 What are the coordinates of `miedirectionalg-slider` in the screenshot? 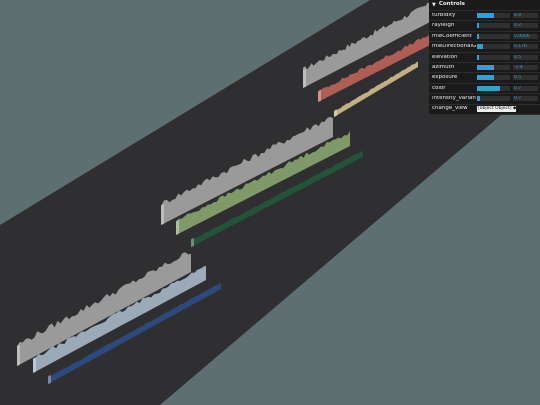 It's located at (493, 47).